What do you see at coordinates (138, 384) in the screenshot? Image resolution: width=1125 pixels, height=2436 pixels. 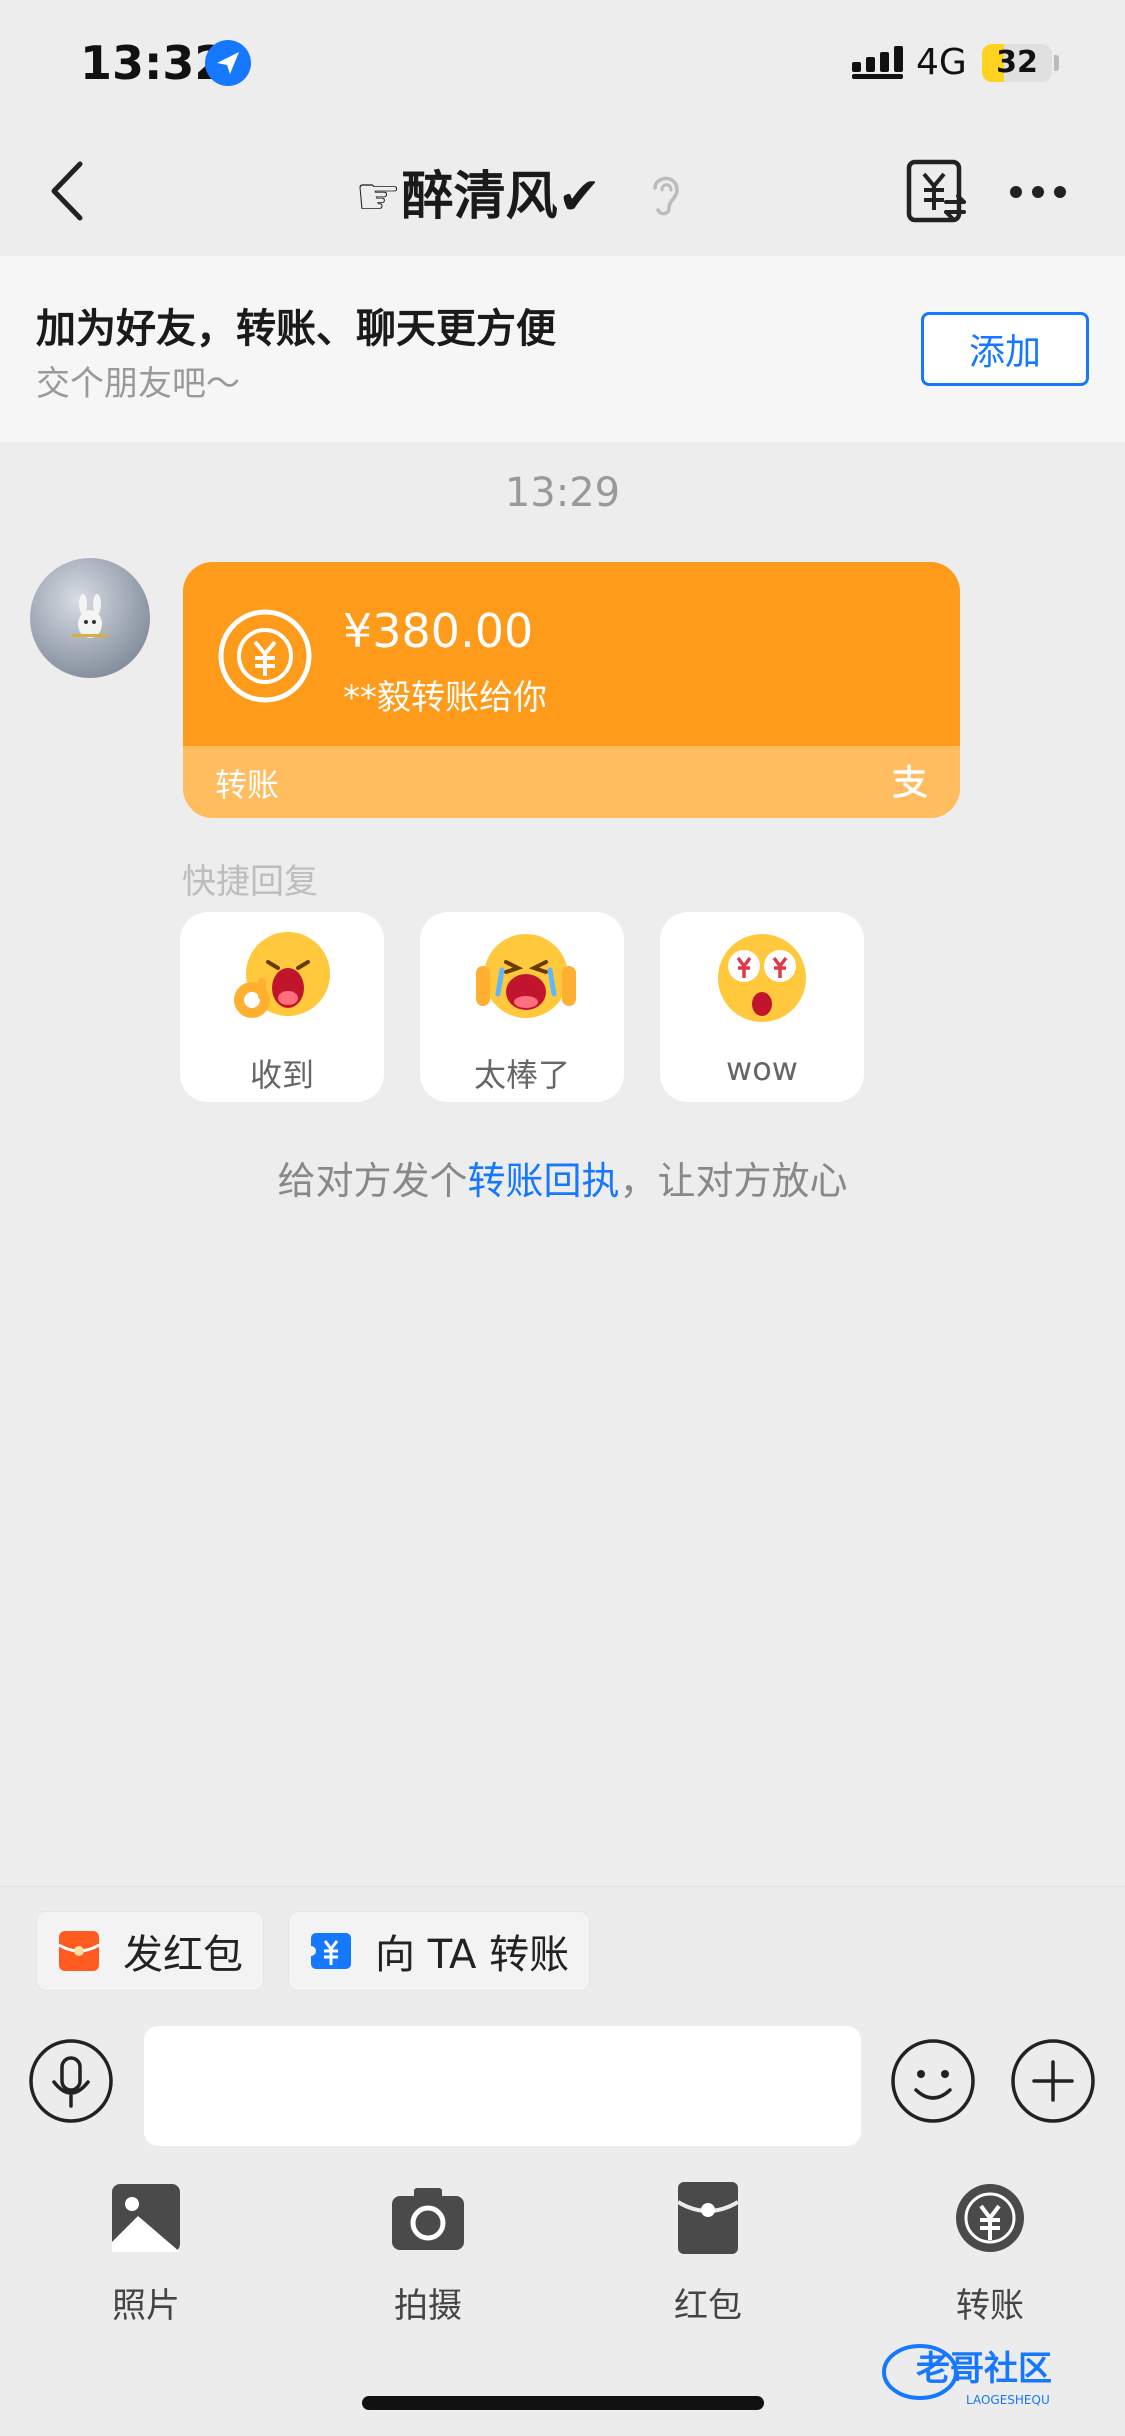 I see `banner-subtitle: 交个朋友吧～` at bounding box center [138, 384].